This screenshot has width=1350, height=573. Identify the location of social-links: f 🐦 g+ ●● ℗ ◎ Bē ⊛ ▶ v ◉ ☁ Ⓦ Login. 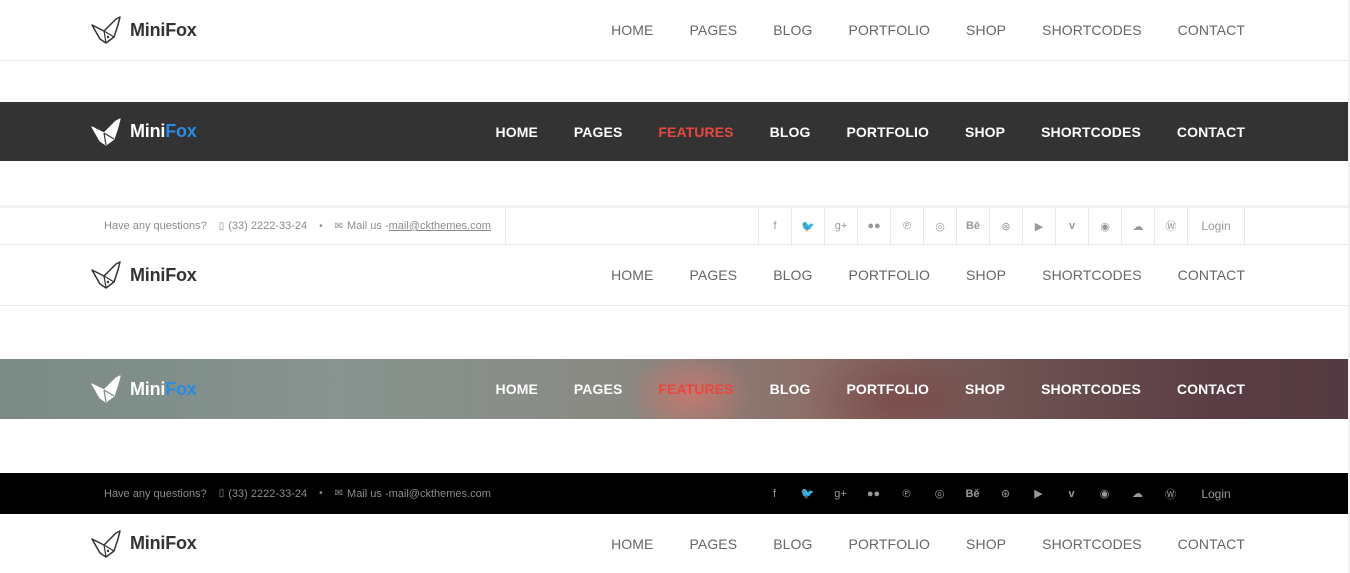
(1001, 226).